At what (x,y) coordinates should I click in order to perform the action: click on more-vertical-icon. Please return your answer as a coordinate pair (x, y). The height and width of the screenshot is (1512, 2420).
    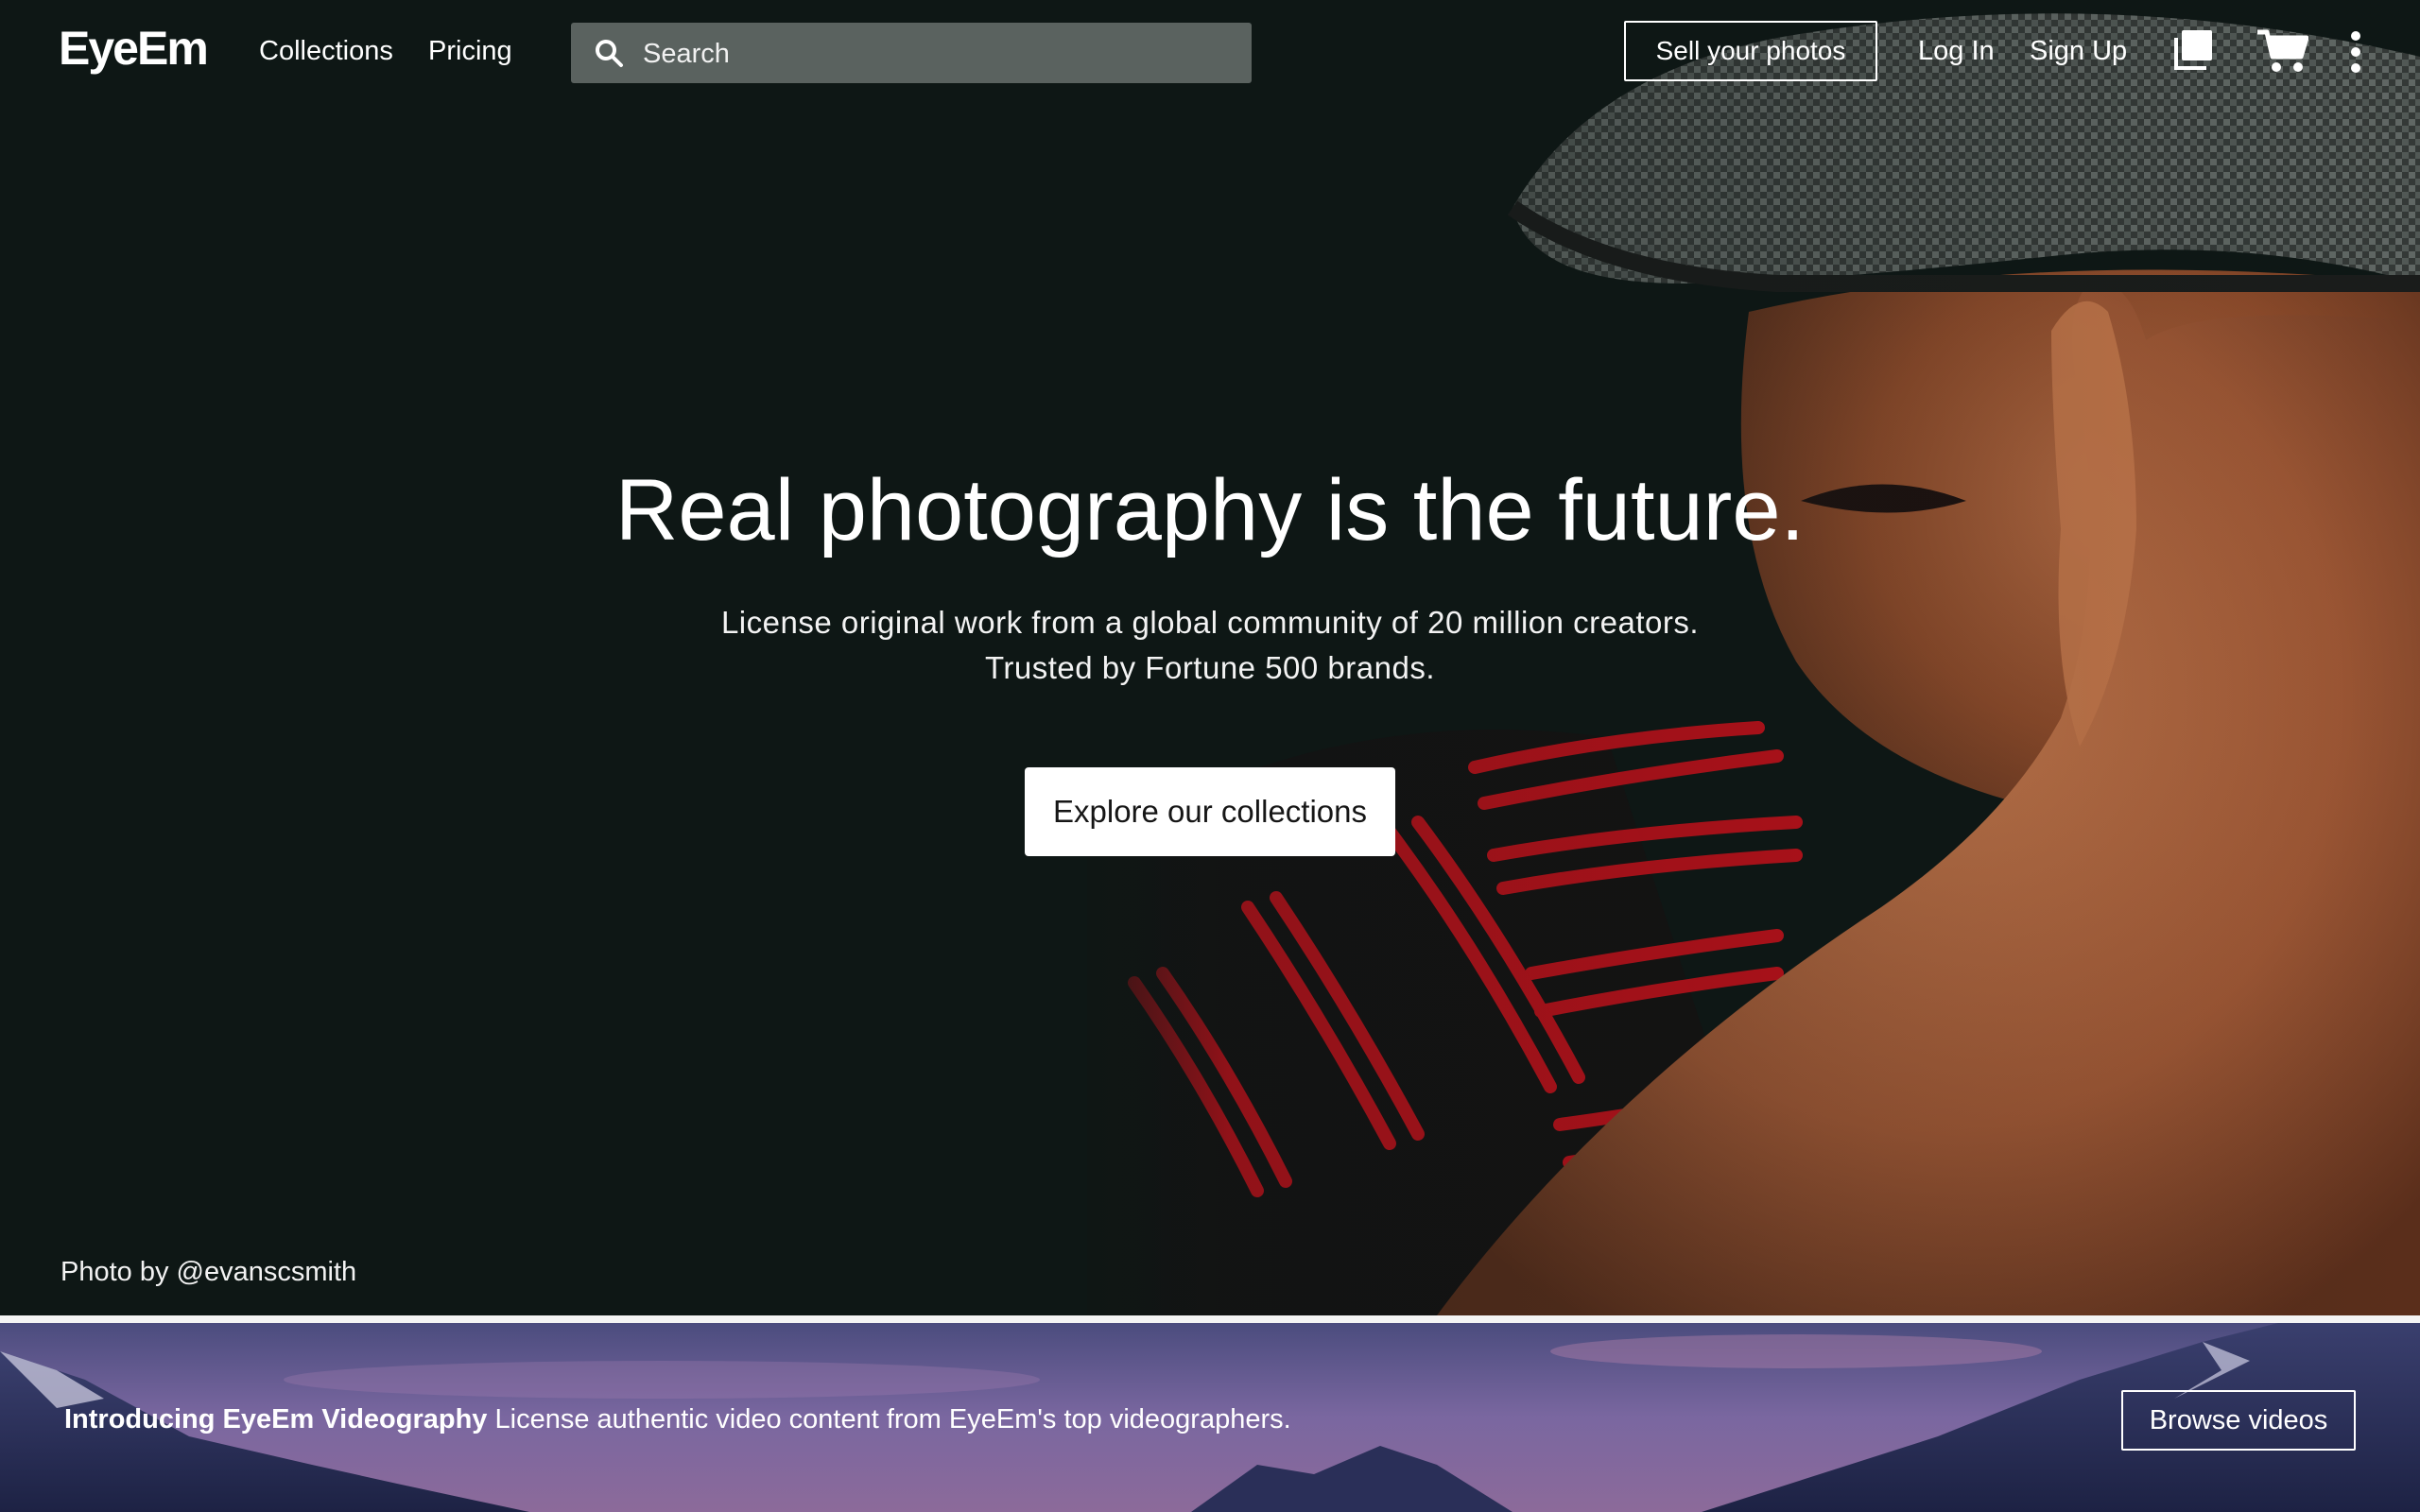
    Looking at the image, I should click on (2355, 52).